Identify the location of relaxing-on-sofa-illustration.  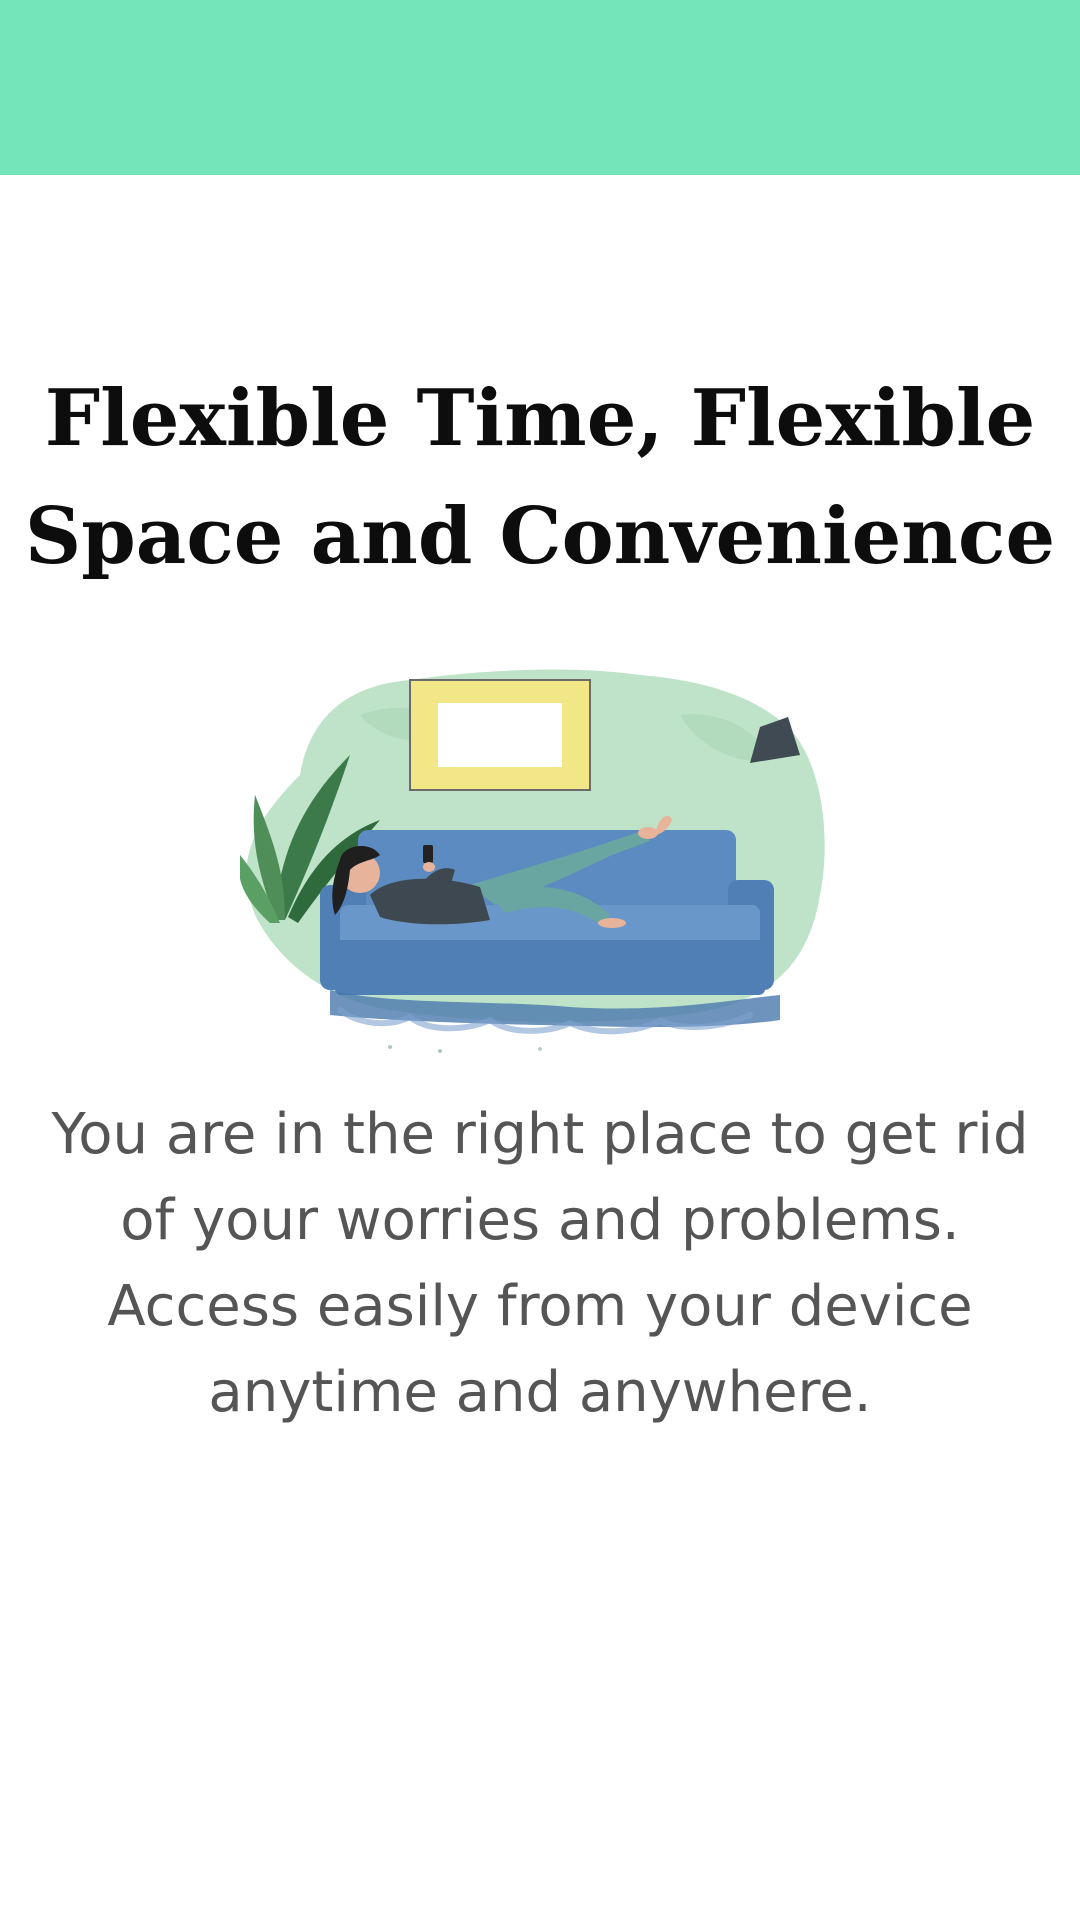
(539, 855).